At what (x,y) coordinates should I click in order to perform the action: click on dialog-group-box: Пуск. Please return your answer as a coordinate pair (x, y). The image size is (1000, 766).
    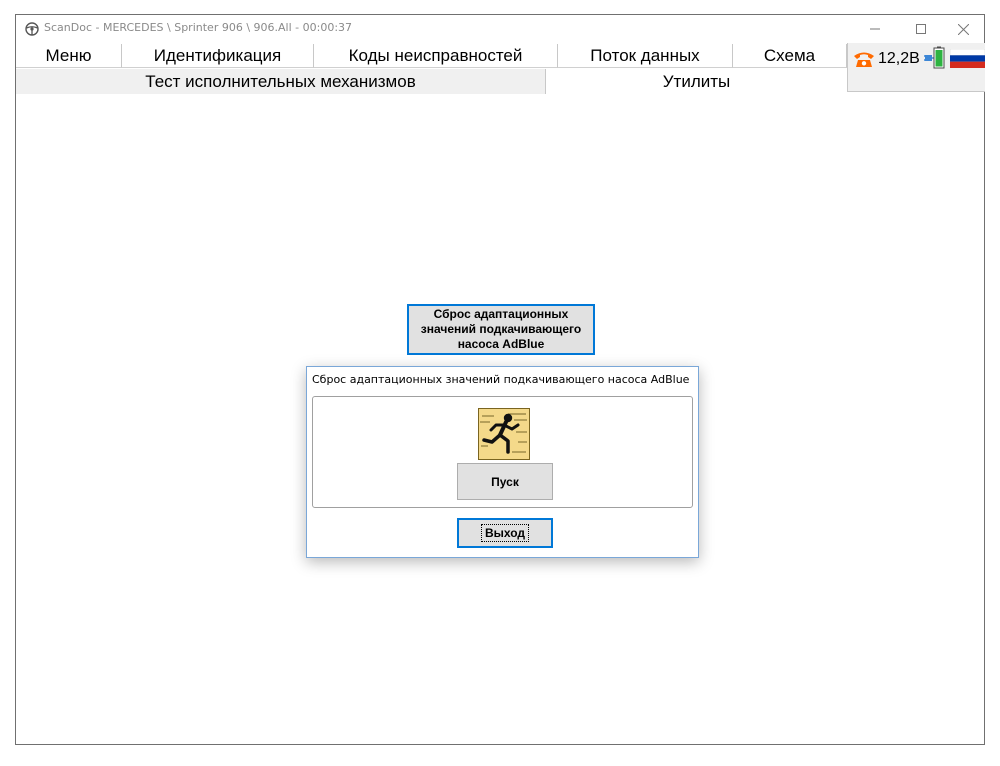
    Looking at the image, I should click on (502, 452).